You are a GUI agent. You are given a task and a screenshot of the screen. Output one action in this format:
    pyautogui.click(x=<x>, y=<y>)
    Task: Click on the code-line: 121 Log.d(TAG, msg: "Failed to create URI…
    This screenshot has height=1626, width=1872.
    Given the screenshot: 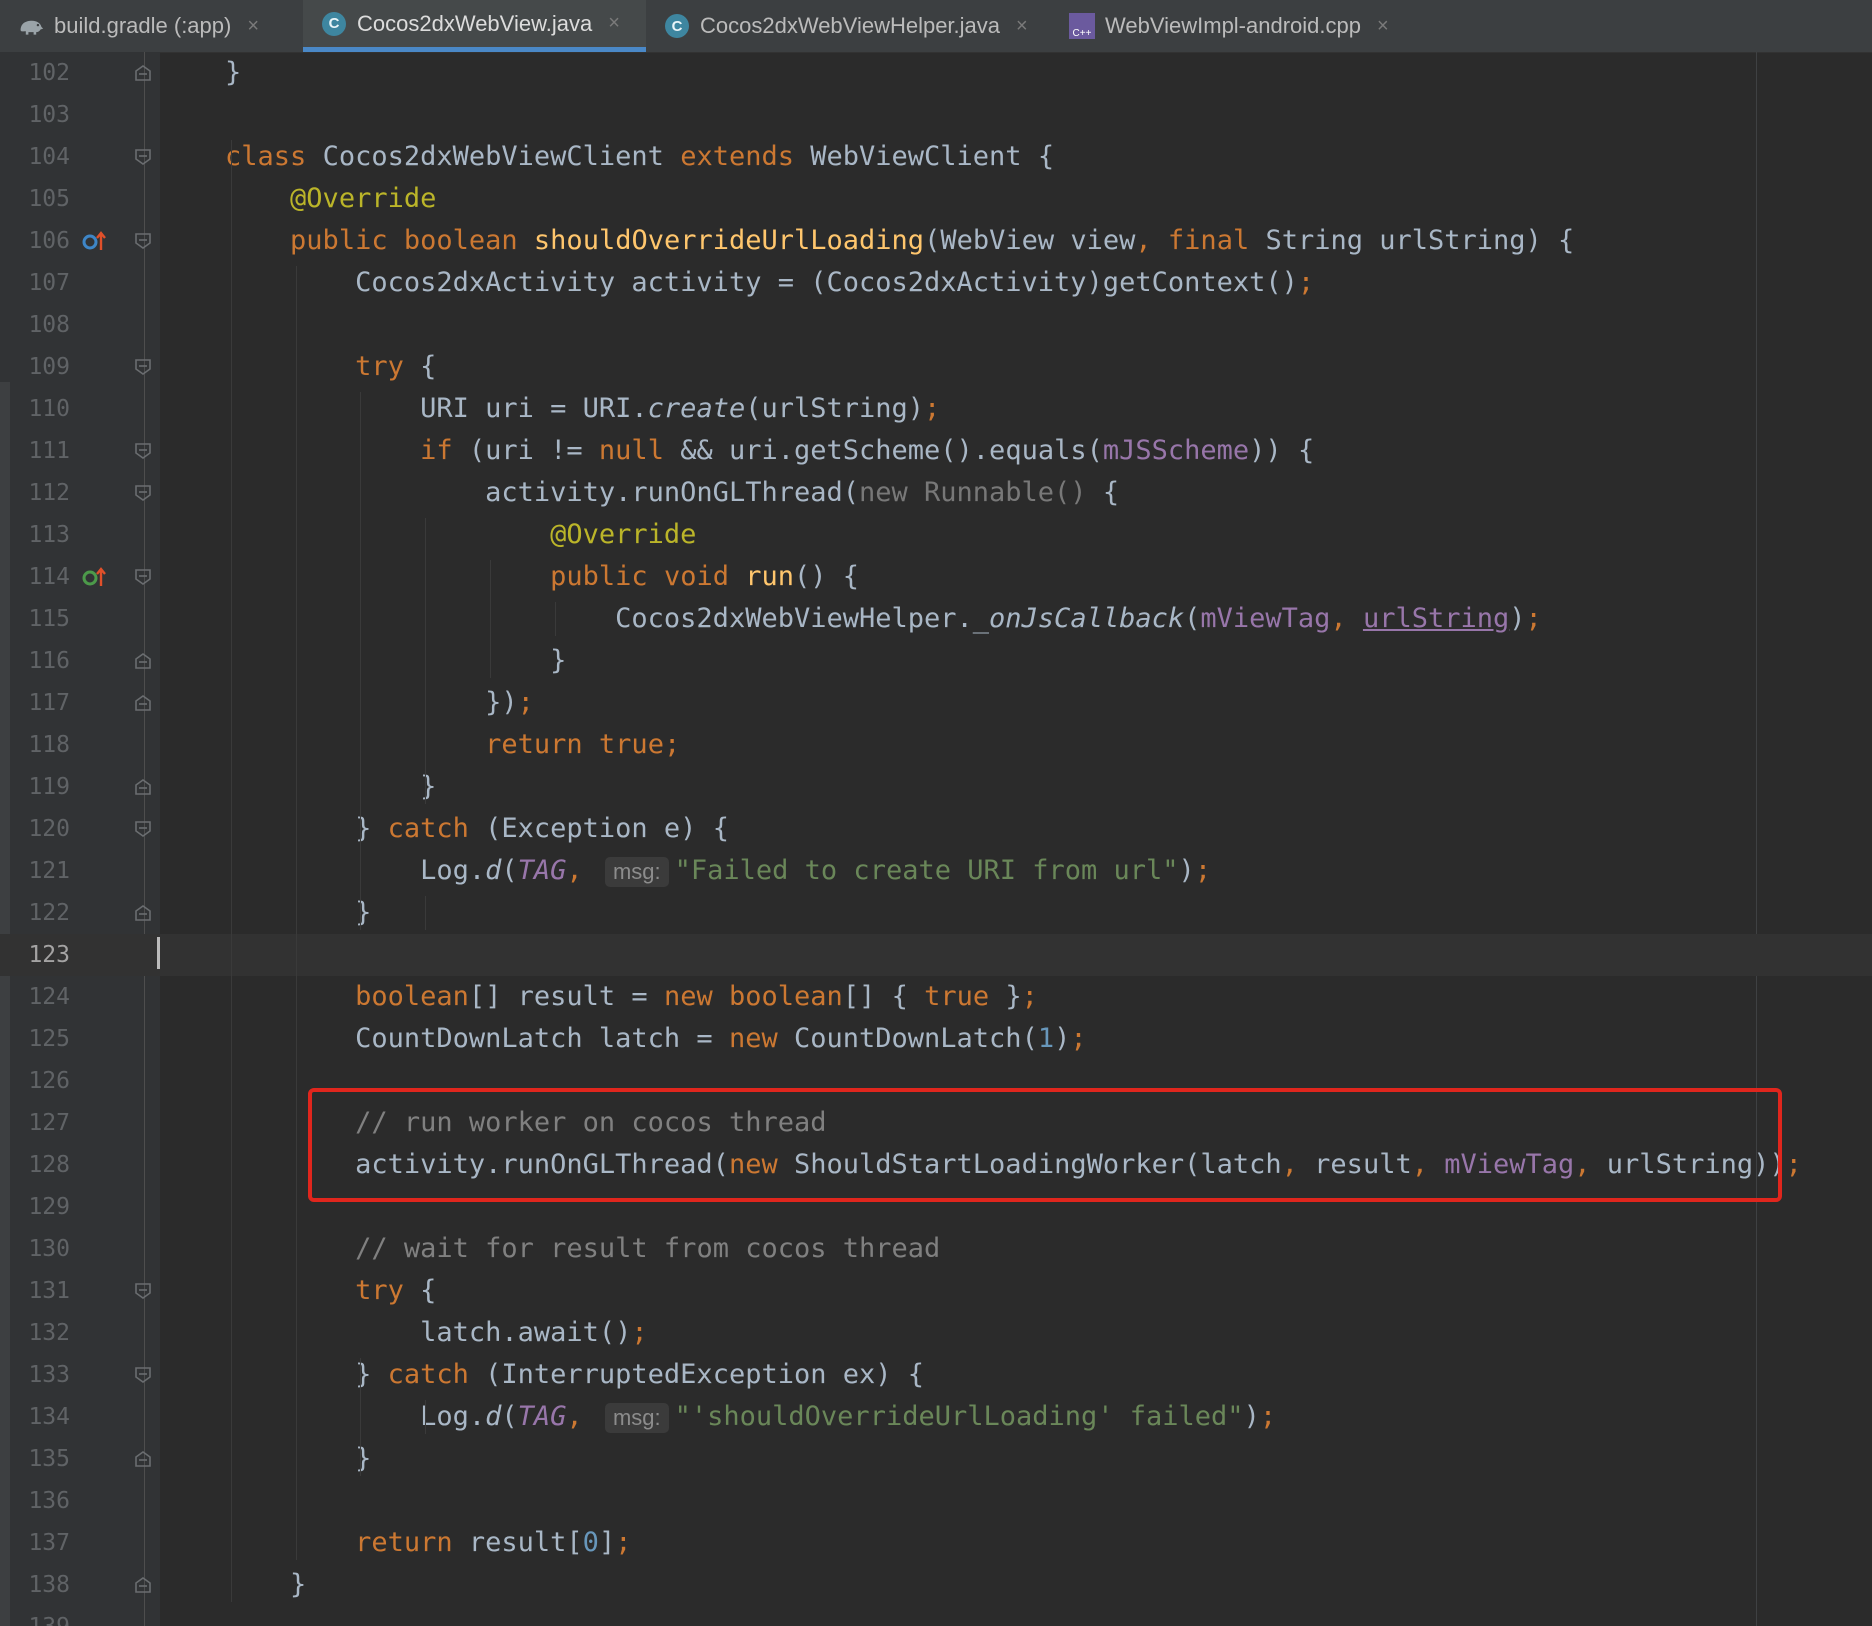 What is the action you would take?
    pyautogui.click(x=936, y=871)
    